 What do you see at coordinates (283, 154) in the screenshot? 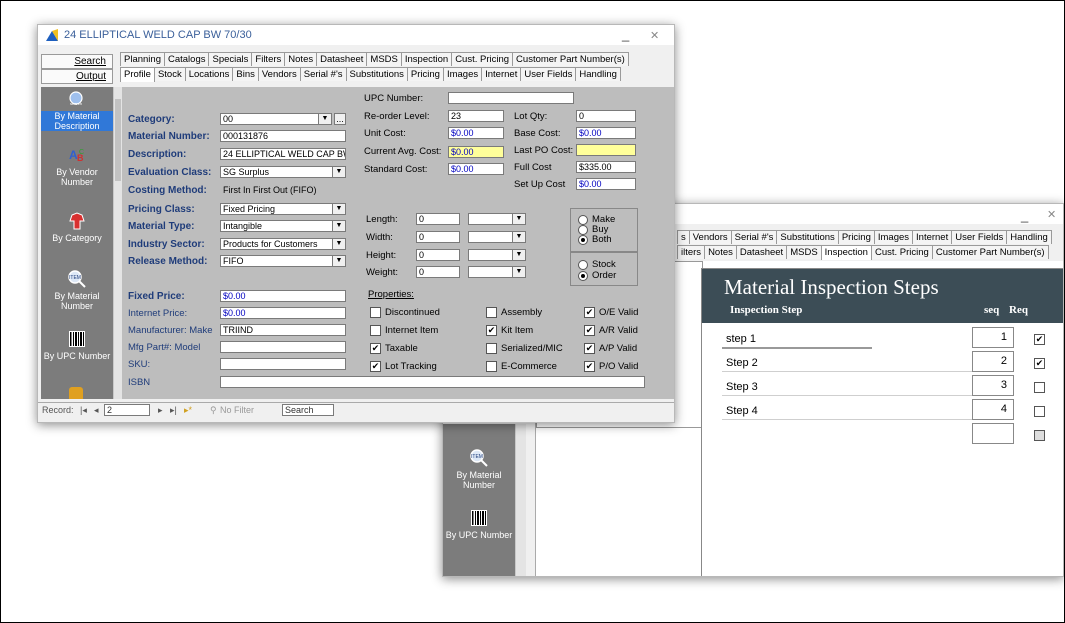
I see `description-field: 24 ELLIPTICAL WELD CAP BW` at bounding box center [283, 154].